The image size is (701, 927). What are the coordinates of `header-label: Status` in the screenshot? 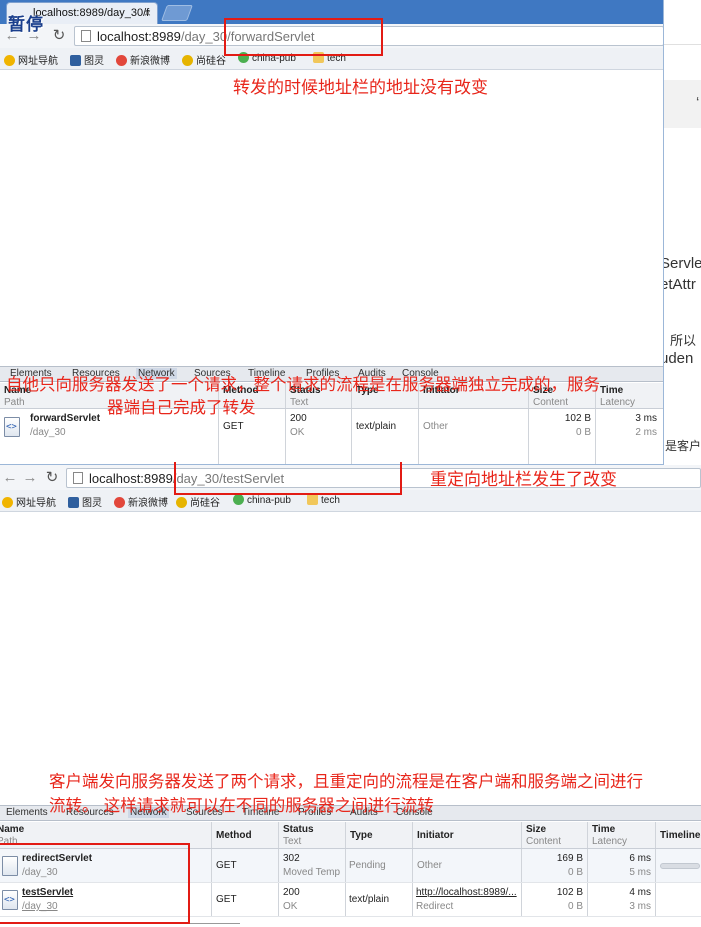 It's located at (298, 829).